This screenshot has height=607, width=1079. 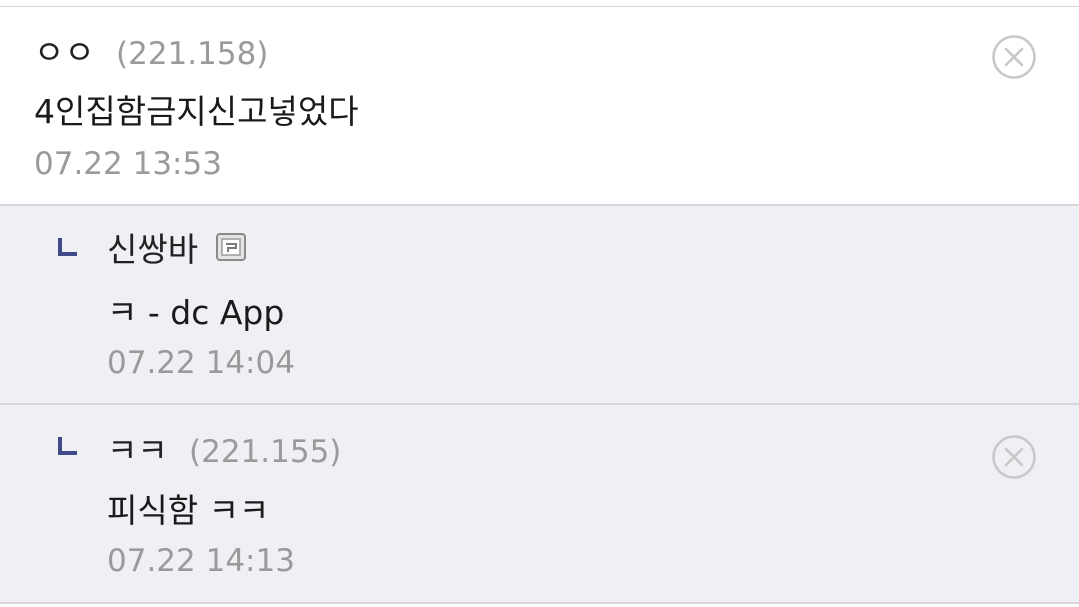 What do you see at coordinates (128, 164) in the screenshot?
I see `comment-date: 07.22 13:53` at bounding box center [128, 164].